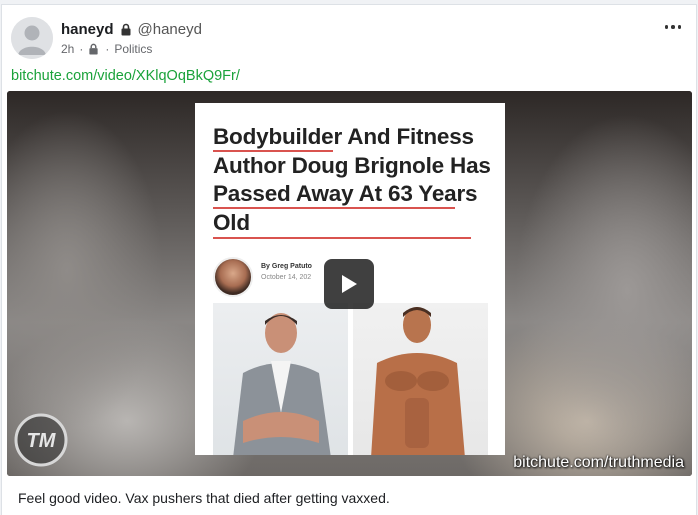 Image resolution: width=698 pixels, height=515 pixels. I want to click on default-avatar-icon, so click(32, 38).